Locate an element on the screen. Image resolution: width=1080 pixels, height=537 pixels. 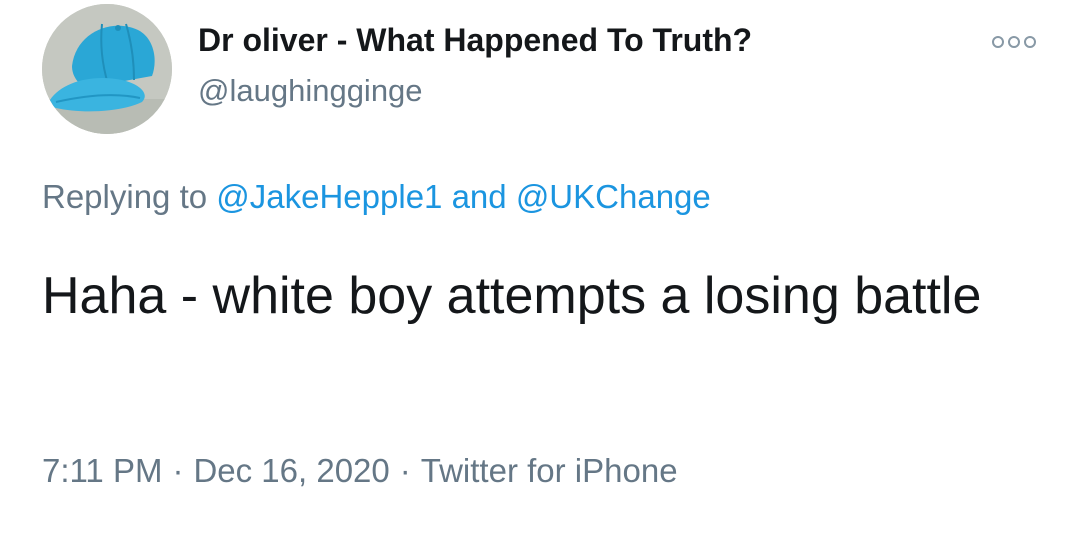
mention-link-ukchange: @UKChange is located at coordinates (613, 196).